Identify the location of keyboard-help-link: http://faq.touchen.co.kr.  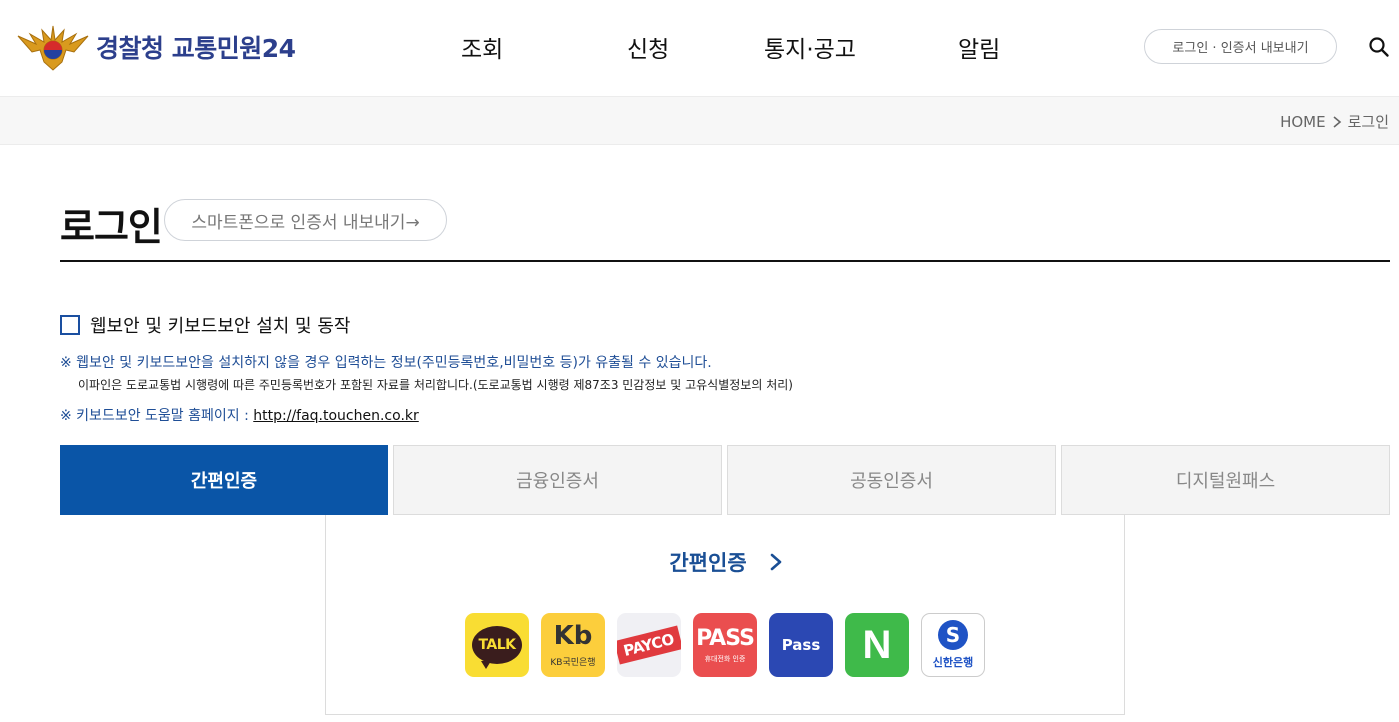
(336, 416).